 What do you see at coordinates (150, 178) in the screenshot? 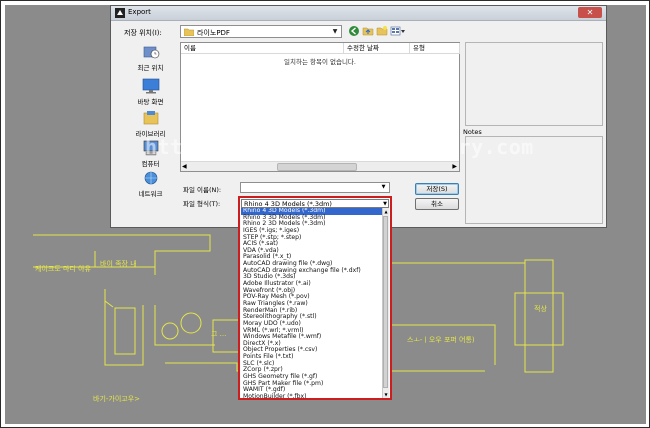
I see `network-icon` at bounding box center [150, 178].